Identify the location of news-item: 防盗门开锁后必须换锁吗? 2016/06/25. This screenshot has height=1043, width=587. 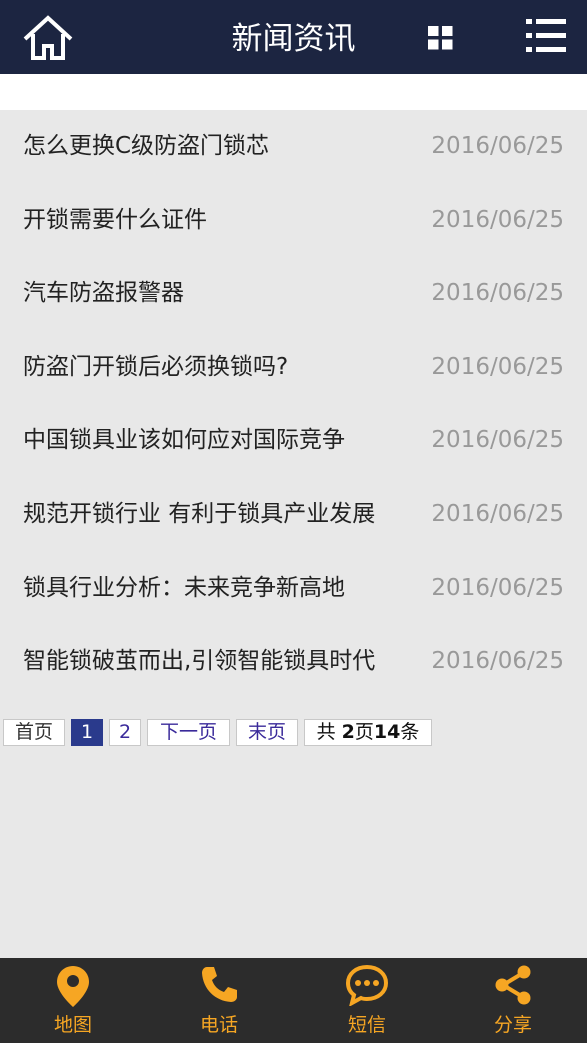
(293, 368).